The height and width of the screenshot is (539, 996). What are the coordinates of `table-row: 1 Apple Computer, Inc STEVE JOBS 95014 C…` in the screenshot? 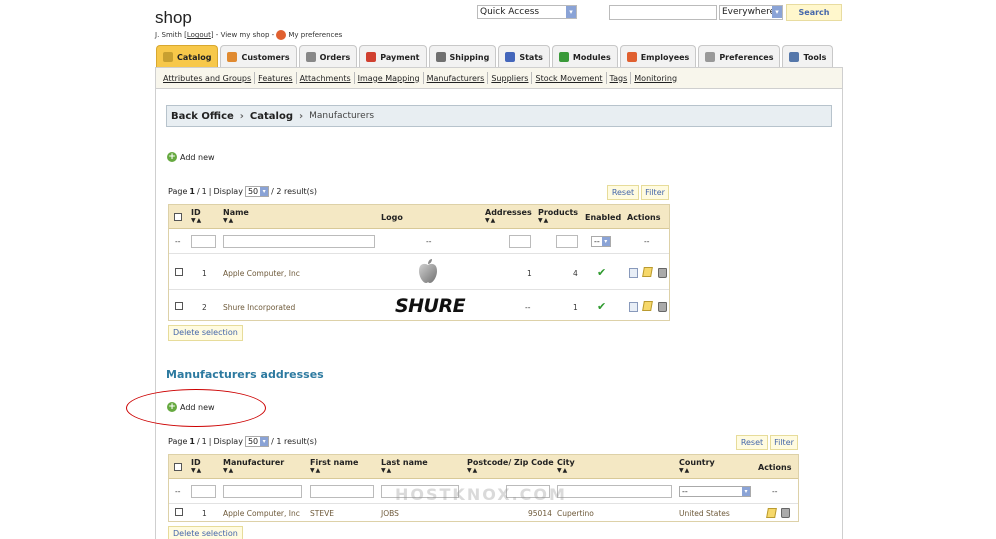 It's located at (483, 513).